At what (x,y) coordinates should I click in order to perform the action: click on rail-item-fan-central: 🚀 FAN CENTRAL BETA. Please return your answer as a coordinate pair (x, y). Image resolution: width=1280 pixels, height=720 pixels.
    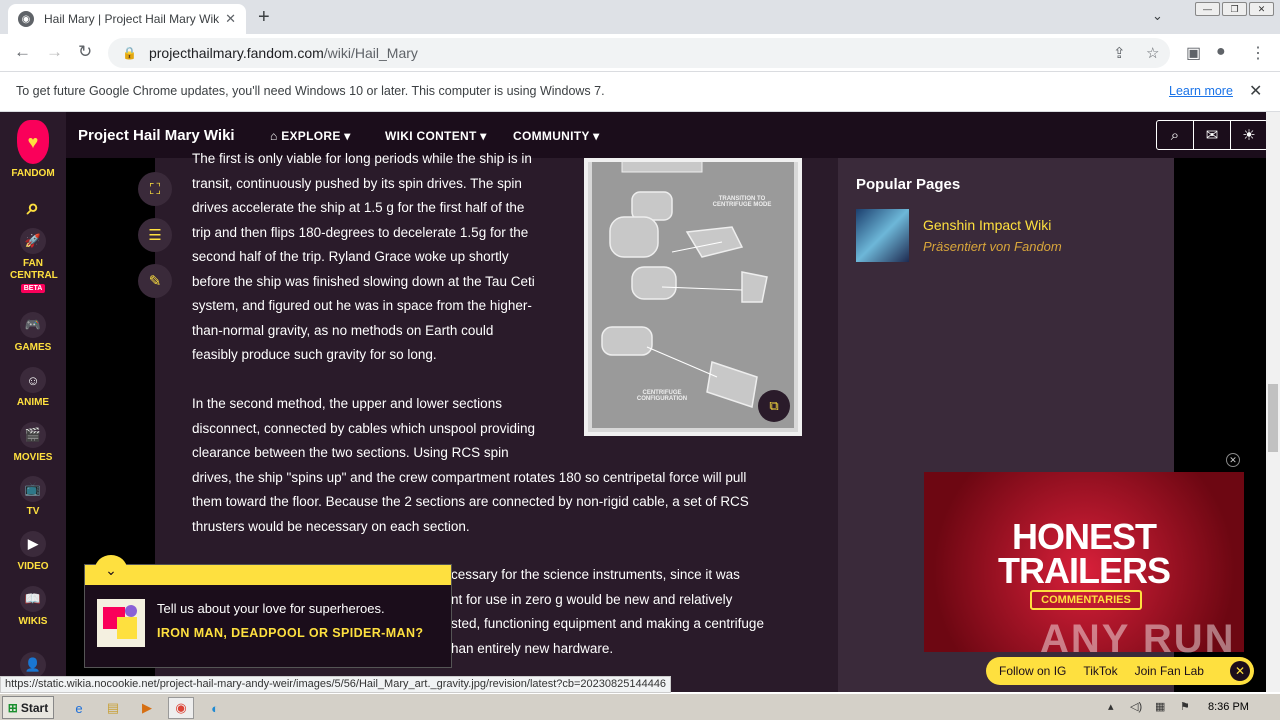
    Looking at the image, I should click on (33, 260).